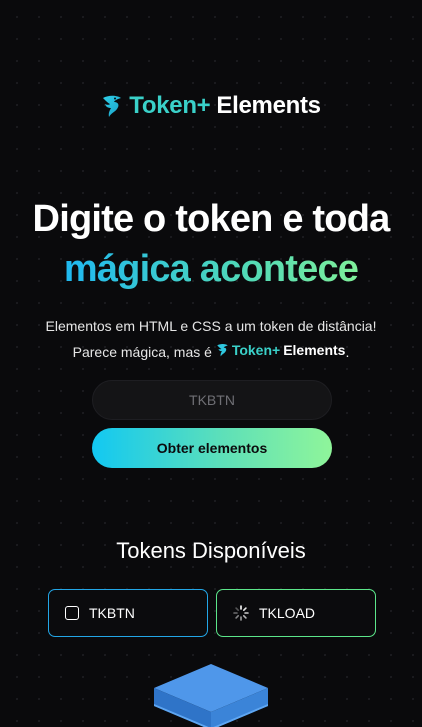  I want to click on hero-line-1: Digite o token e toda, so click(211, 219).